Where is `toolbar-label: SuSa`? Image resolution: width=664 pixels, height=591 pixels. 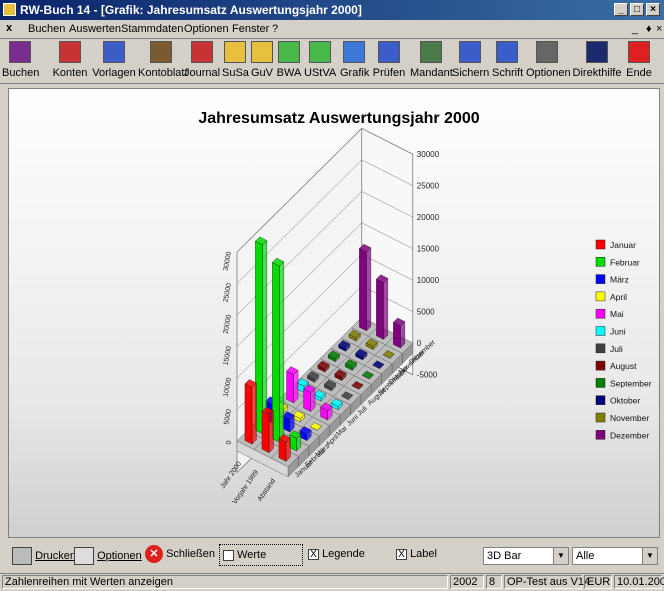
toolbar-label: SuSa is located at coordinates (235, 73).